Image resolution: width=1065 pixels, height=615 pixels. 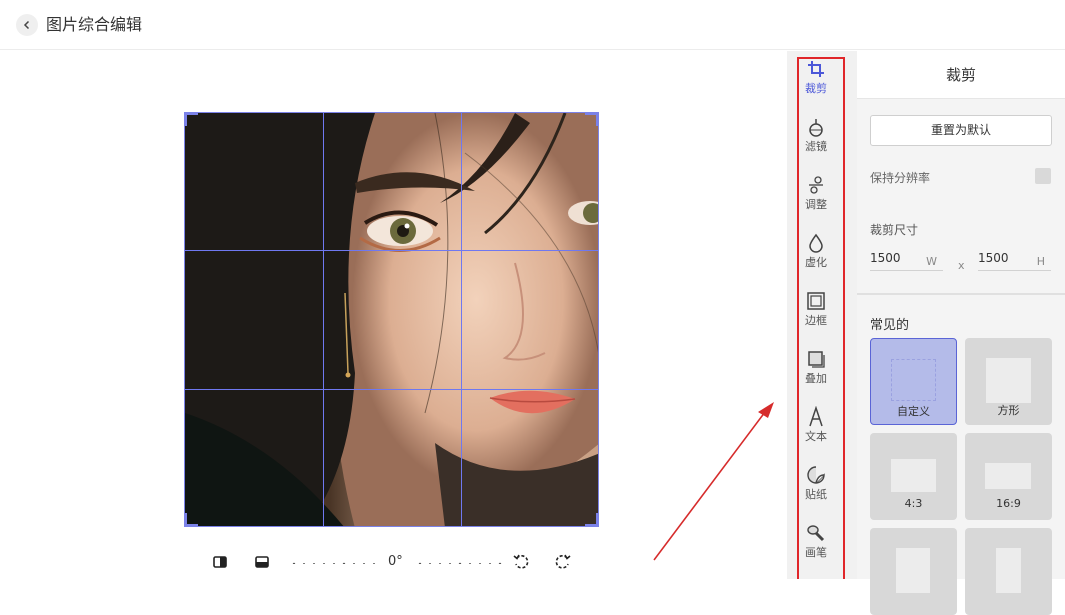 I want to click on preset-label: 自定义, so click(x=913, y=411).